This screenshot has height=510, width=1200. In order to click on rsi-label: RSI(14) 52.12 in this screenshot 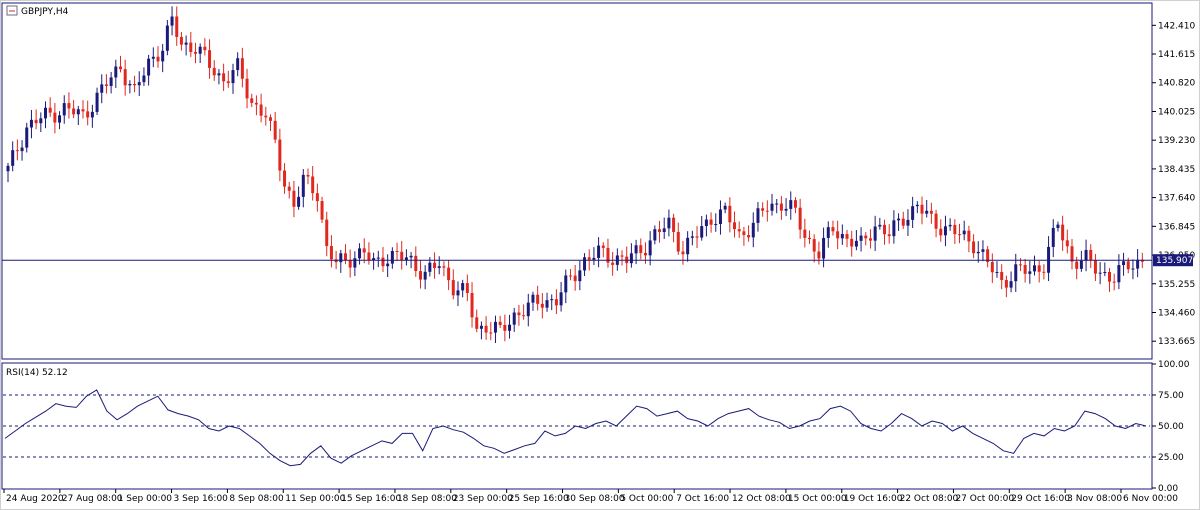, I will do `click(37, 373)`.